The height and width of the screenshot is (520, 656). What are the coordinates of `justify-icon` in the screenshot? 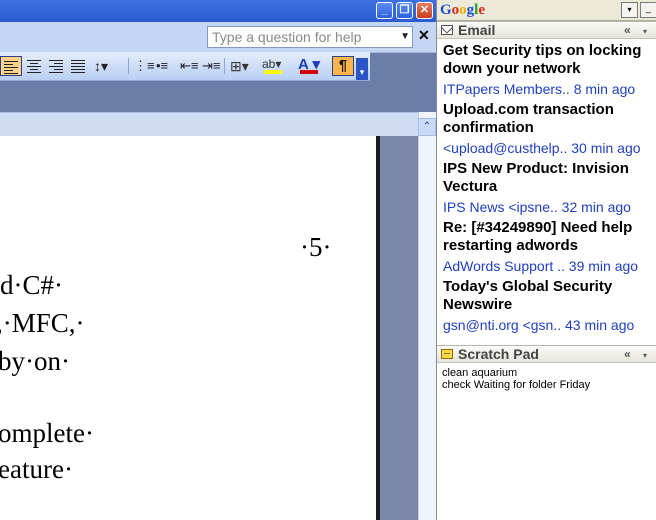 It's located at (78, 66).